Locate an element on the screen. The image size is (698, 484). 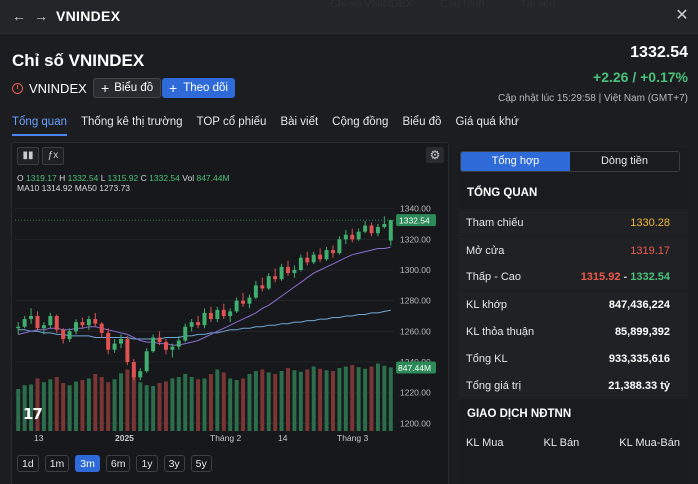
plus-icon: + is located at coordinates (105, 88).